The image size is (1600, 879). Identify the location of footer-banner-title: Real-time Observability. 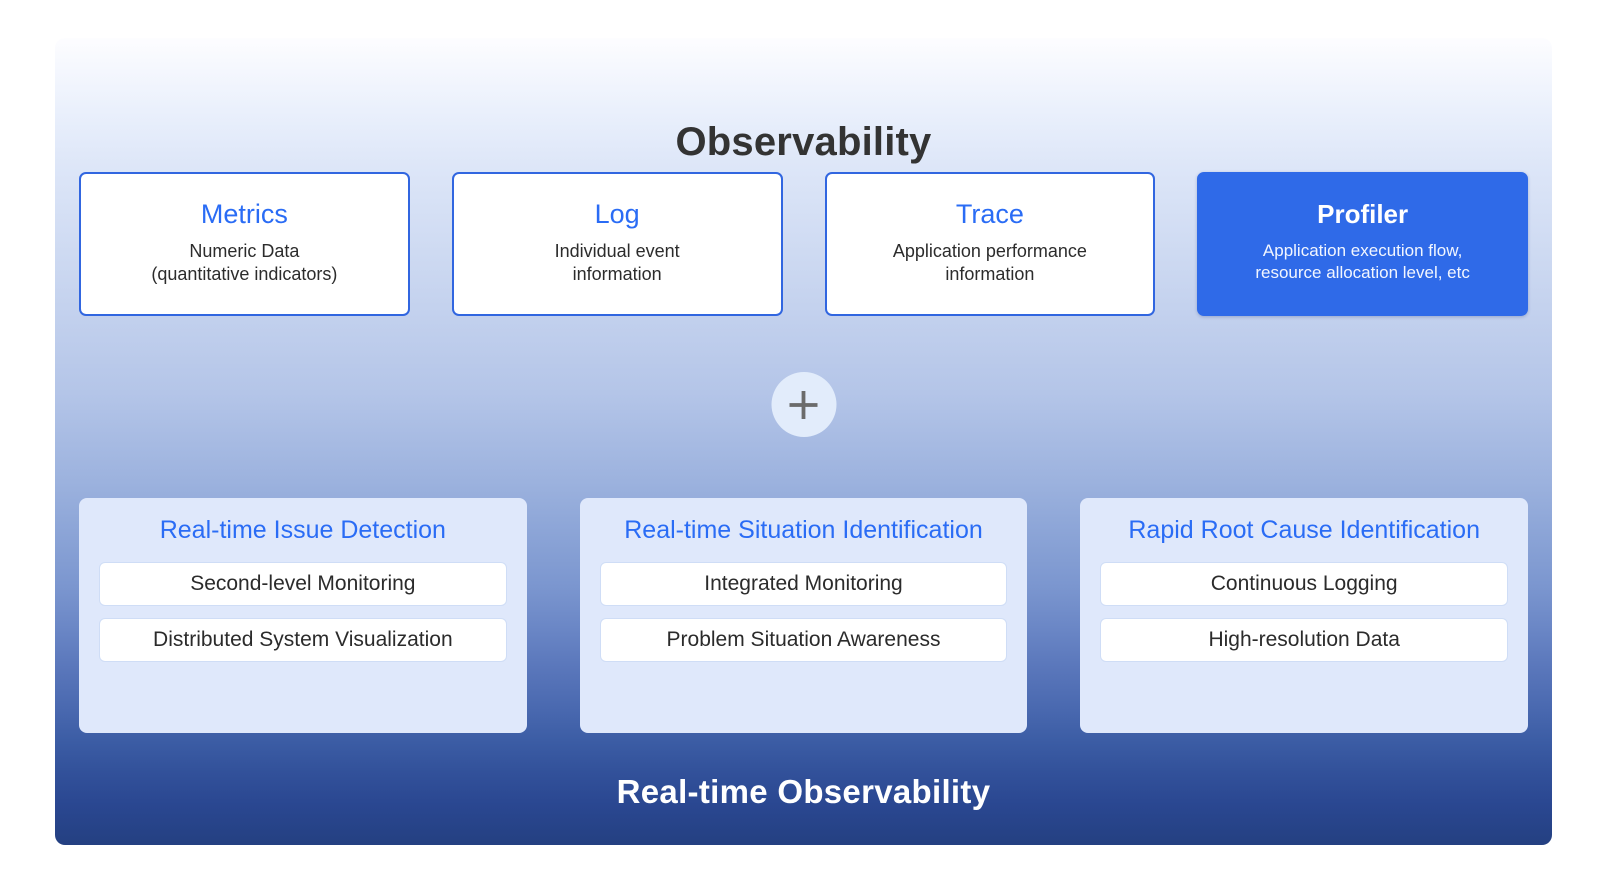
(803, 791).